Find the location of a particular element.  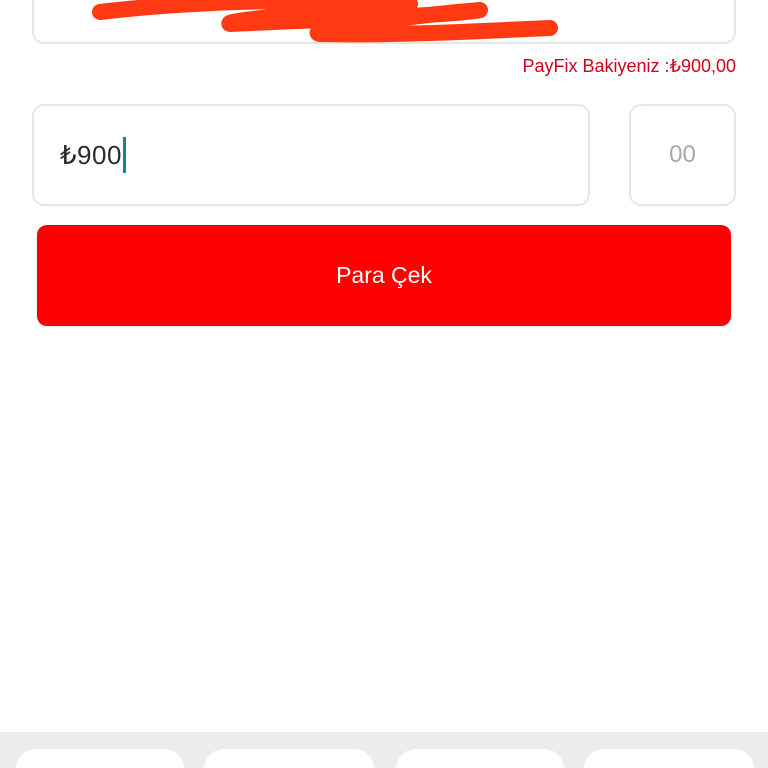

cents-placeholder: 00 is located at coordinates (682, 154).